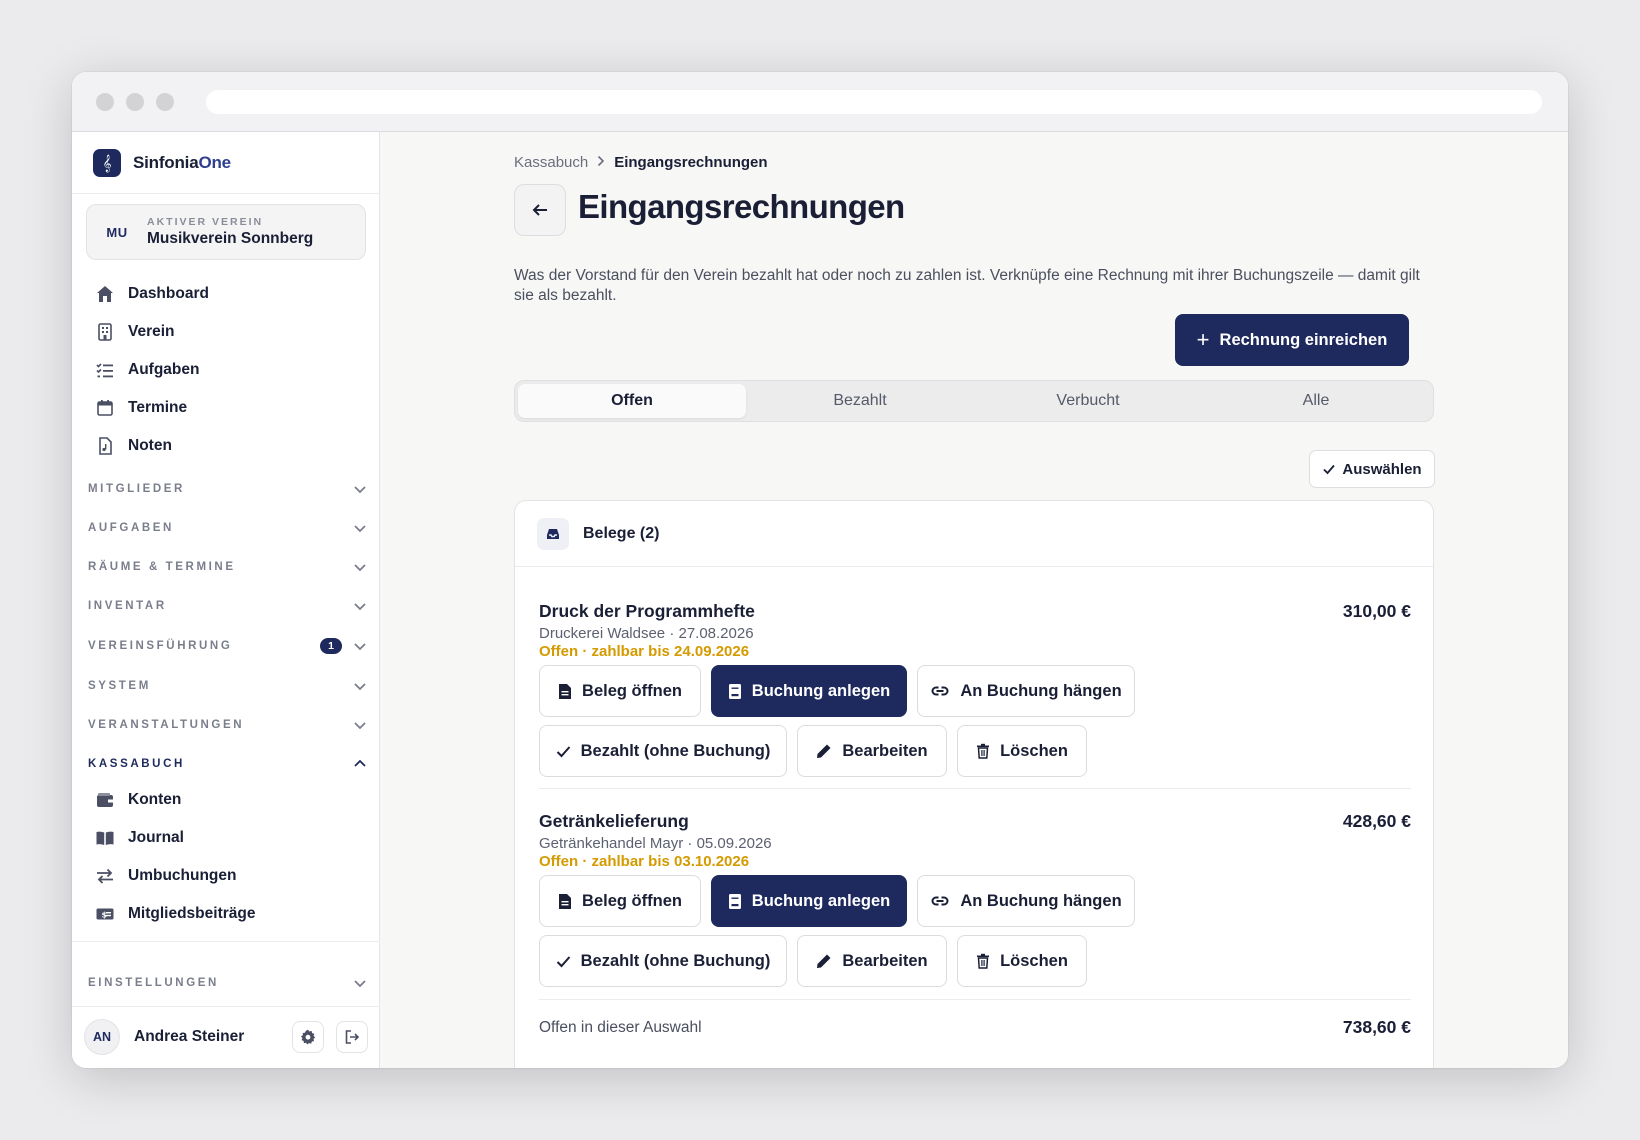 The width and height of the screenshot is (1640, 1140). I want to click on window-zoom-dot, so click(165, 101).